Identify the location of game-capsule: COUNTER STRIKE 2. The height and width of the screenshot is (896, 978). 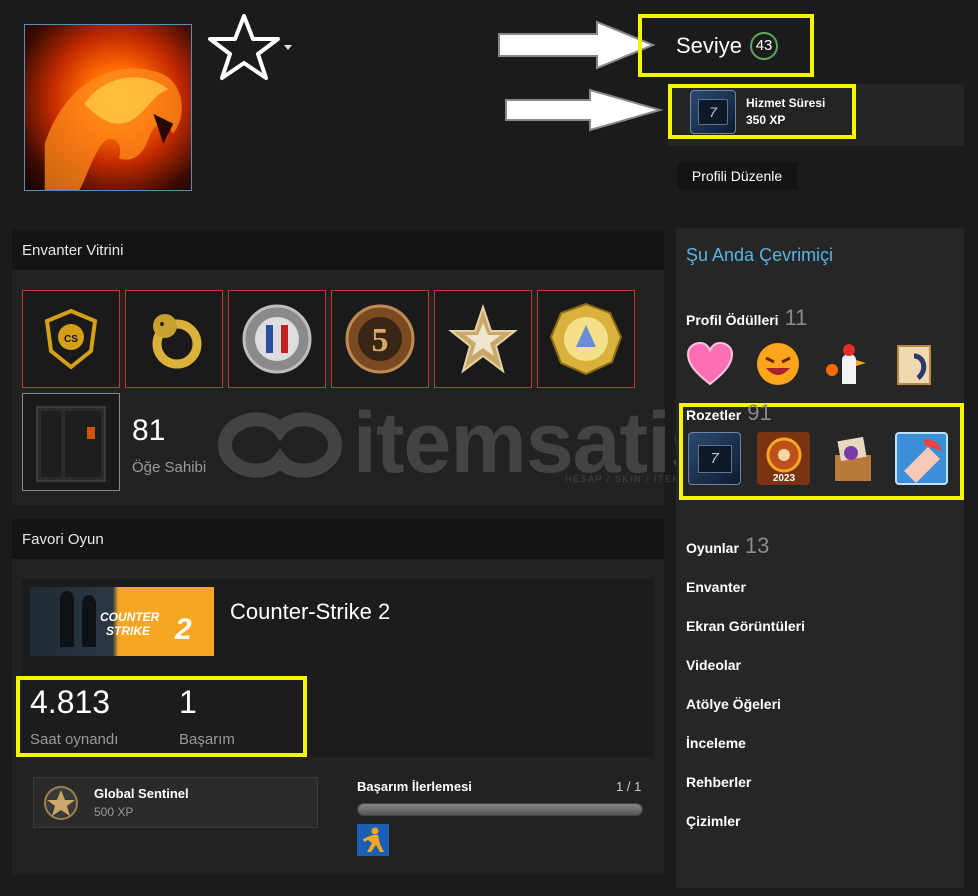
(122, 621).